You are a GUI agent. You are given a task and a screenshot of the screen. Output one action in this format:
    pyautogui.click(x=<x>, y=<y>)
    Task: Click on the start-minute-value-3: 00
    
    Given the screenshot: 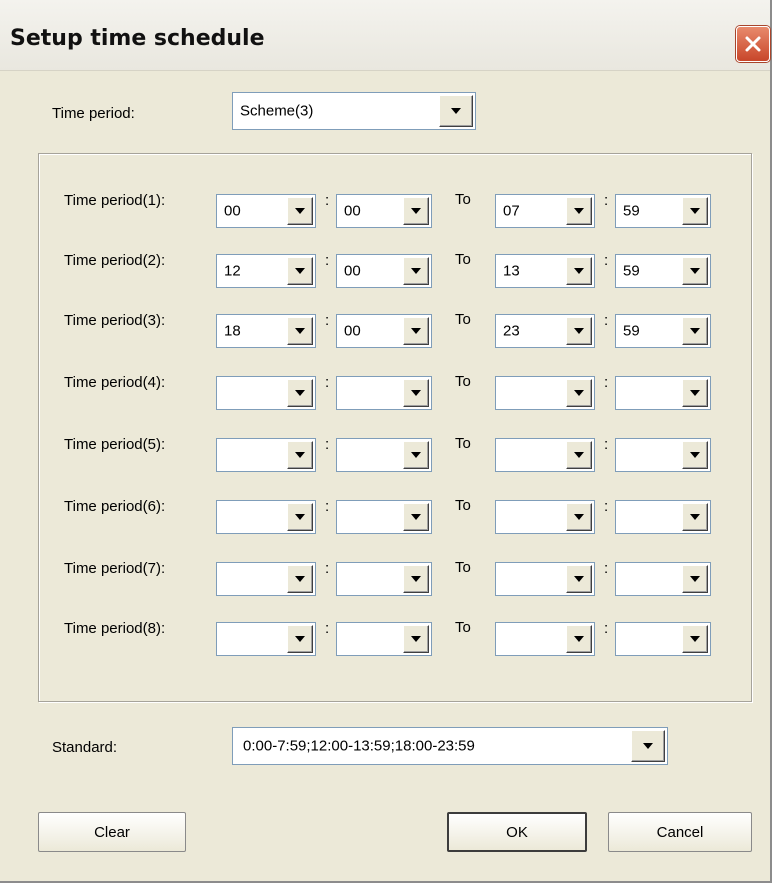 What is the action you would take?
    pyautogui.click(x=352, y=331)
    